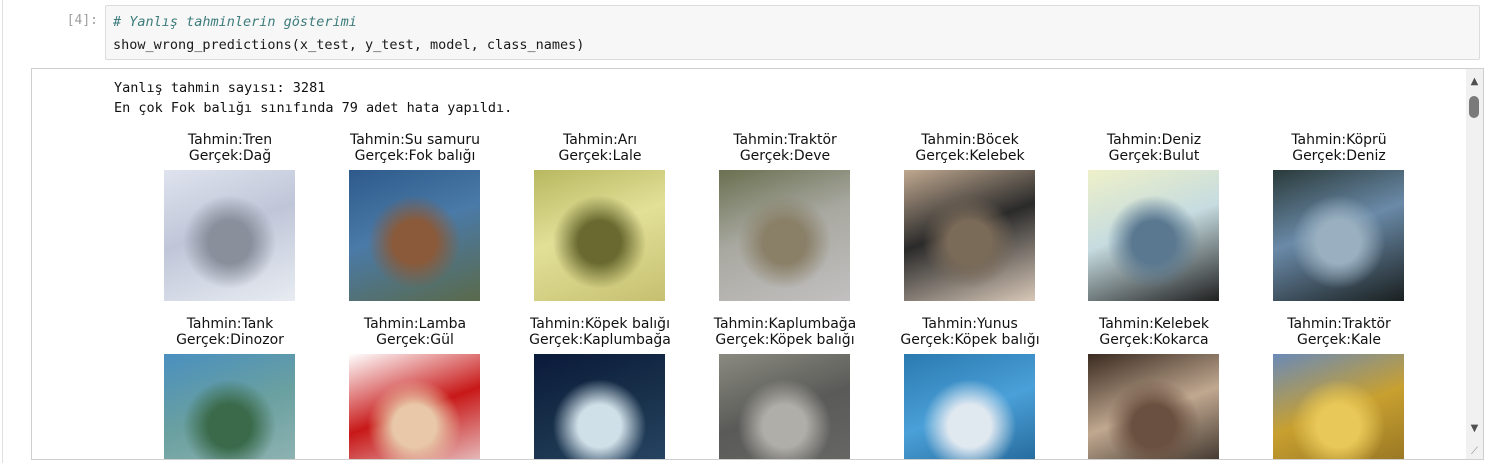 Image resolution: width=1487 pixels, height=463 pixels. I want to click on true-label: Gerçek:Dağ, so click(230, 156).